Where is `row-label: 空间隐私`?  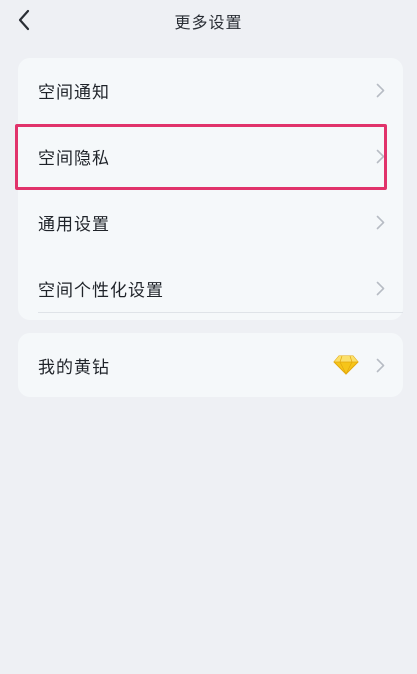 row-label: 空间隐私 is located at coordinates (74, 158).